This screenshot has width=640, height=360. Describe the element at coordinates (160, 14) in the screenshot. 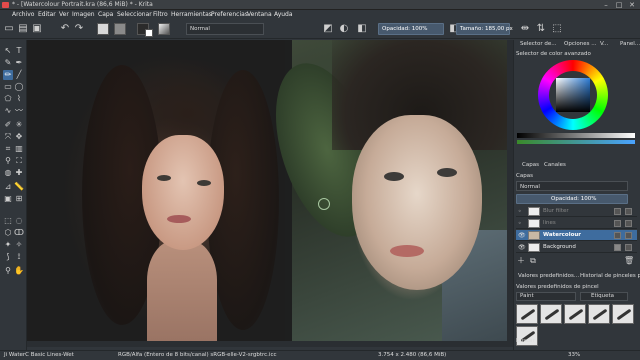

I see `menu-filtro: Filtro` at that location.